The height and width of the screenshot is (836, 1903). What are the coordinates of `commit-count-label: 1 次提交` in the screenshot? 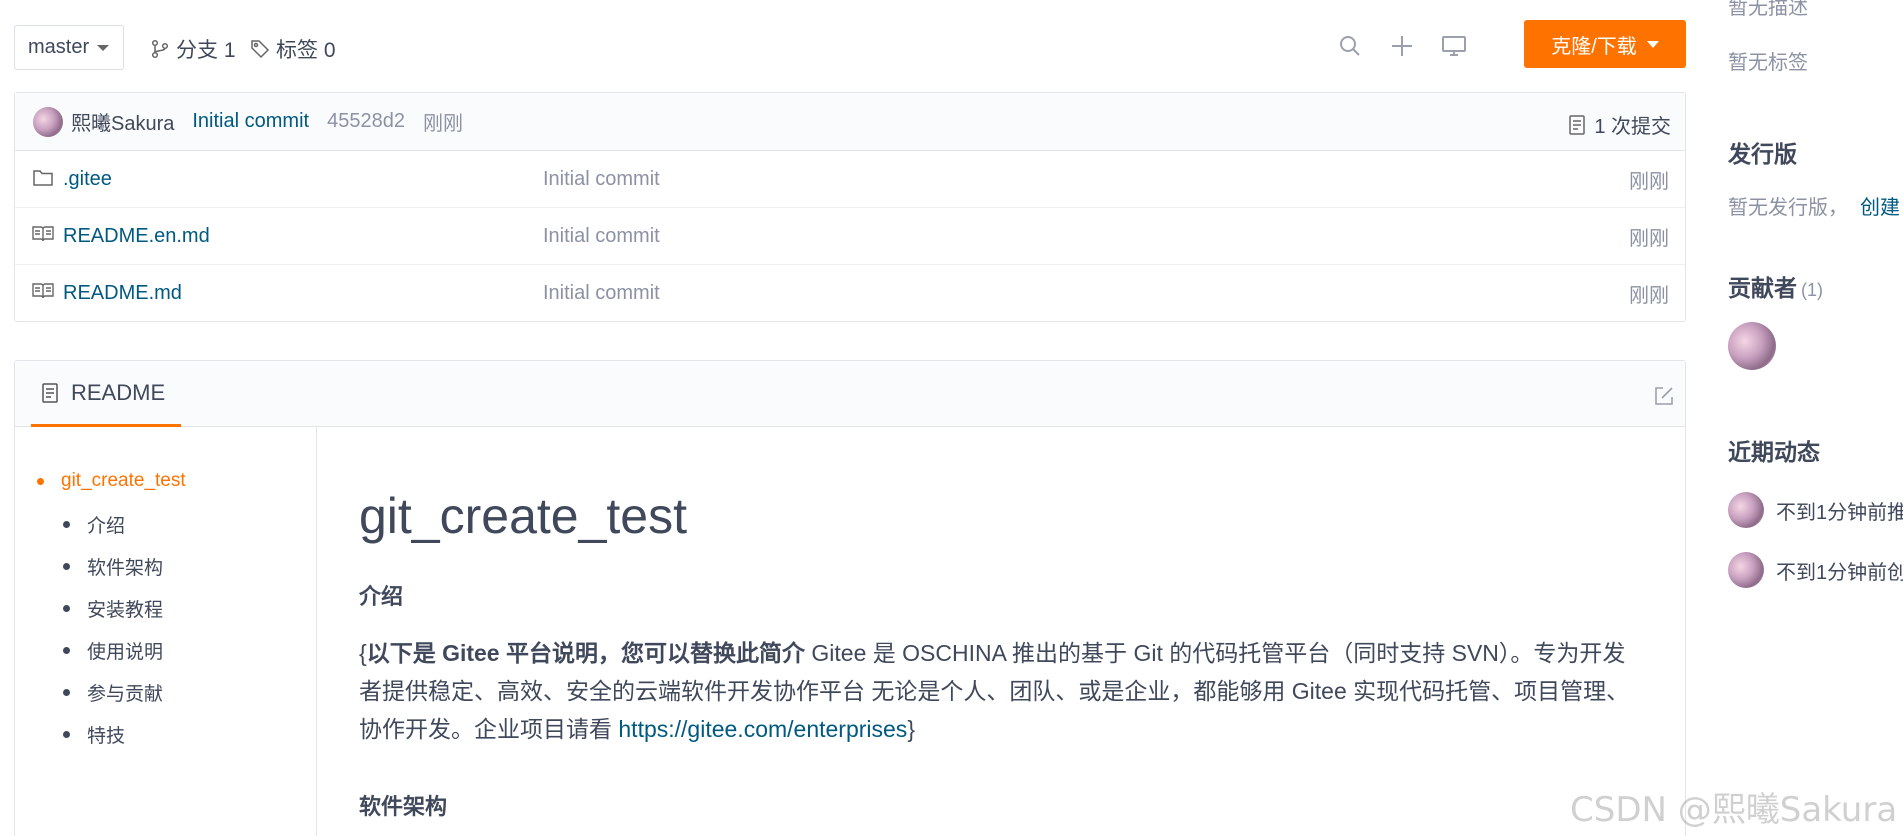 It's located at (1632, 127).